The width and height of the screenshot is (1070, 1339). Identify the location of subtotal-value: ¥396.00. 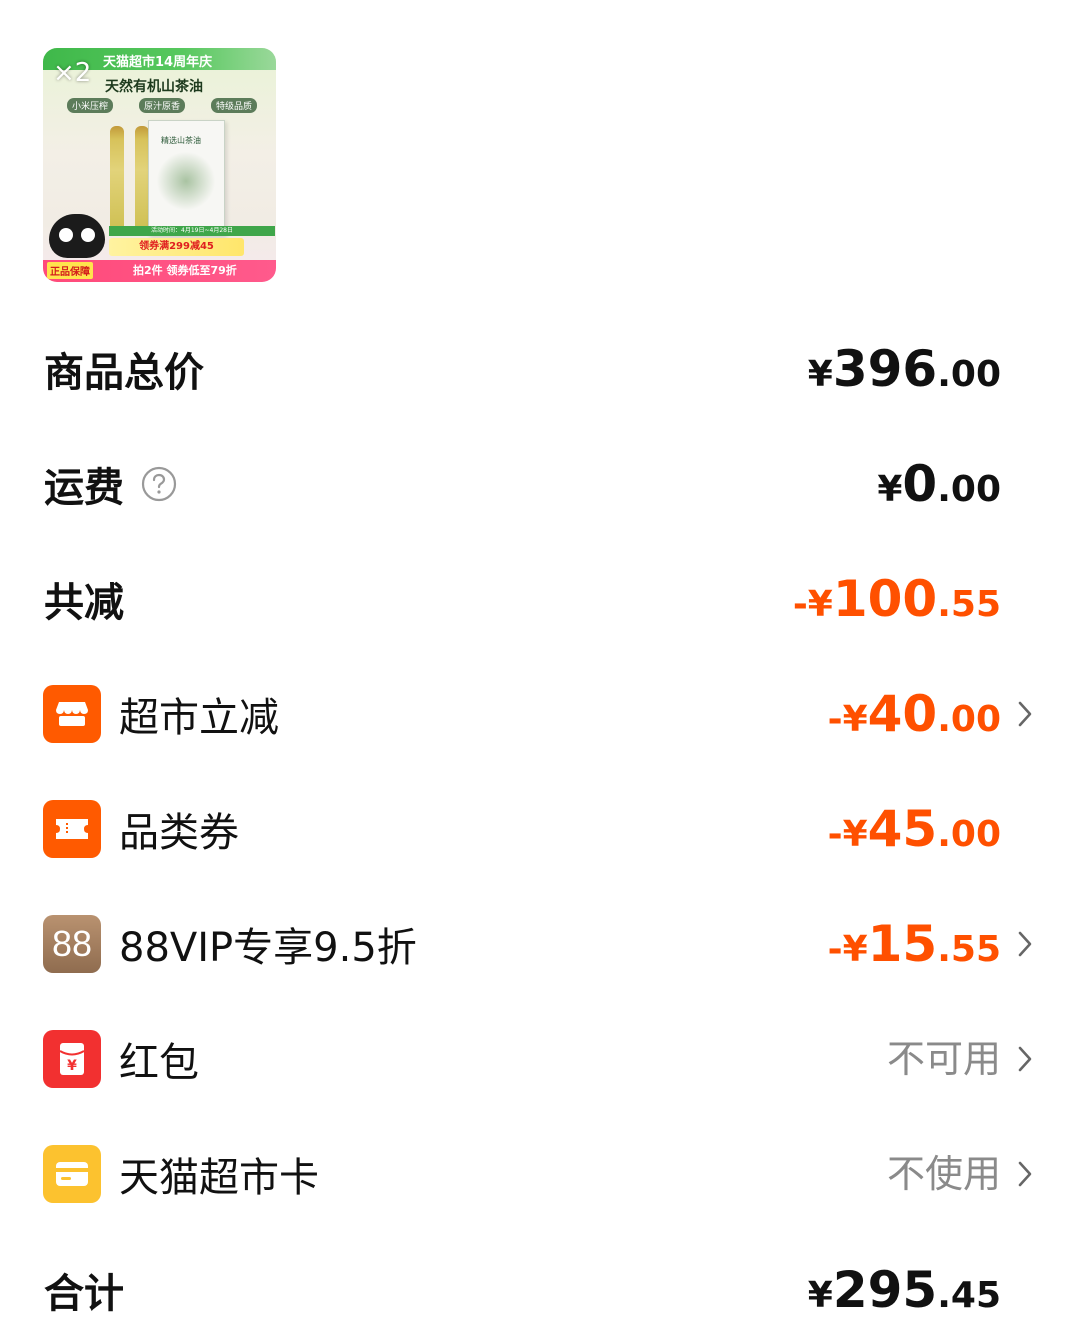
(904, 369).